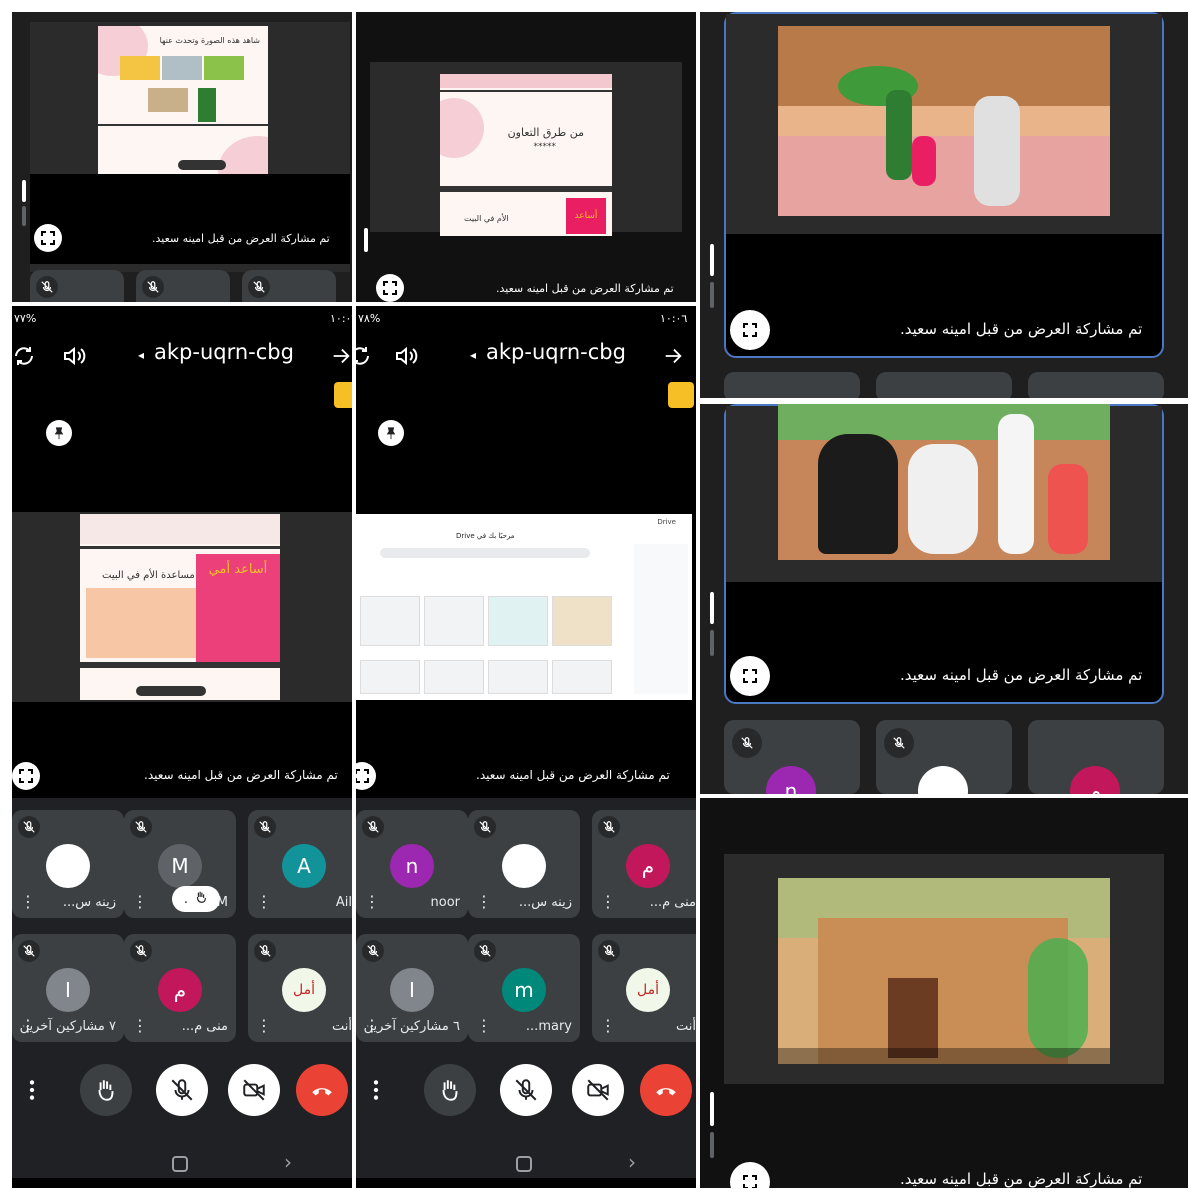 The width and height of the screenshot is (1200, 1200). Describe the element at coordinates (524, 988) in the screenshot. I see `participant-tile: m mary... ⋮` at that location.